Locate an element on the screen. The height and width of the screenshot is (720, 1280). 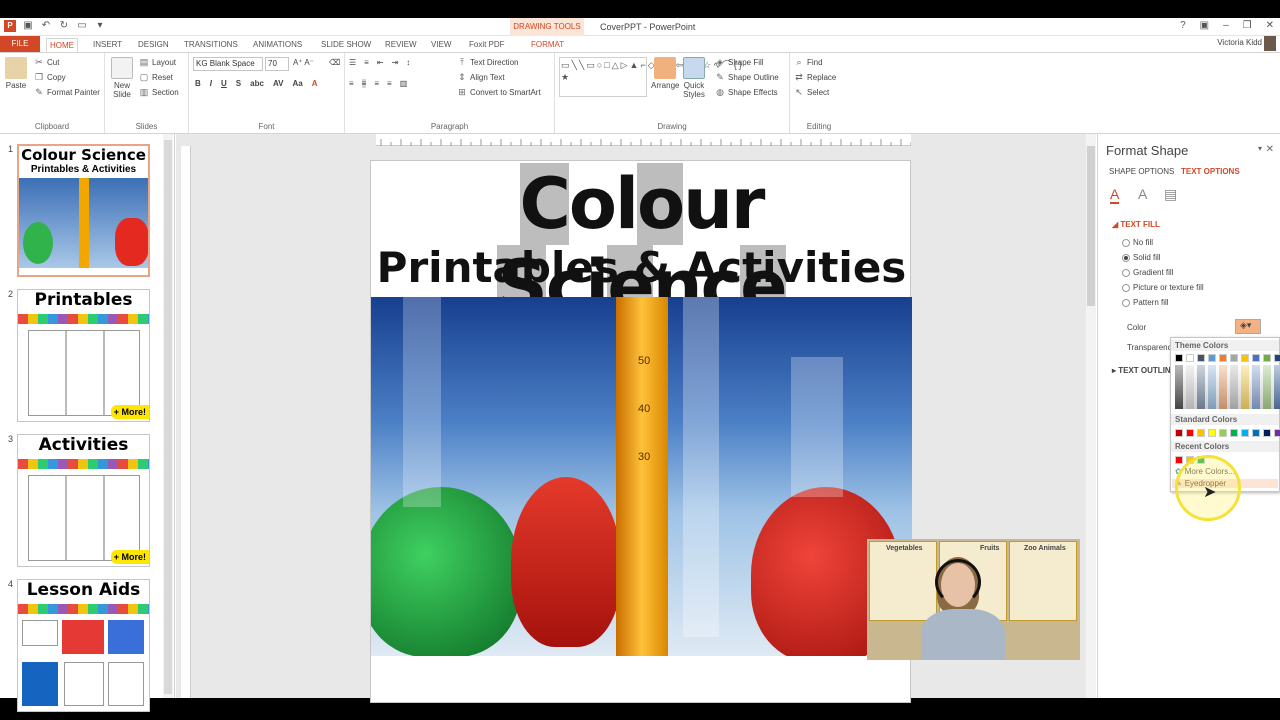
customize-qat-icon: ▾ is located at coordinates (100, 26).